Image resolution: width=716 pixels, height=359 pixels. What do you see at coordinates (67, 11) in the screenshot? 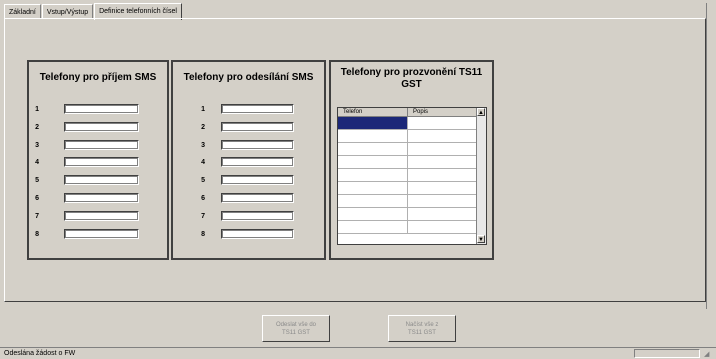
I see `tab-input-output: Vstup/Výstup` at bounding box center [67, 11].